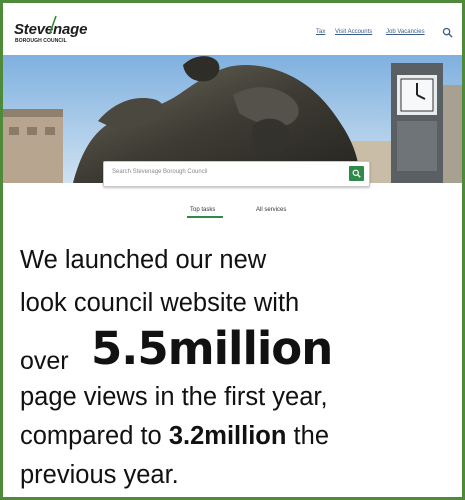 The image size is (465, 500). Describe the element at coordinates (59, 31) in the screenshot. I see `council-logo: Stevenage BOROUGH COUNCIL` at that location.